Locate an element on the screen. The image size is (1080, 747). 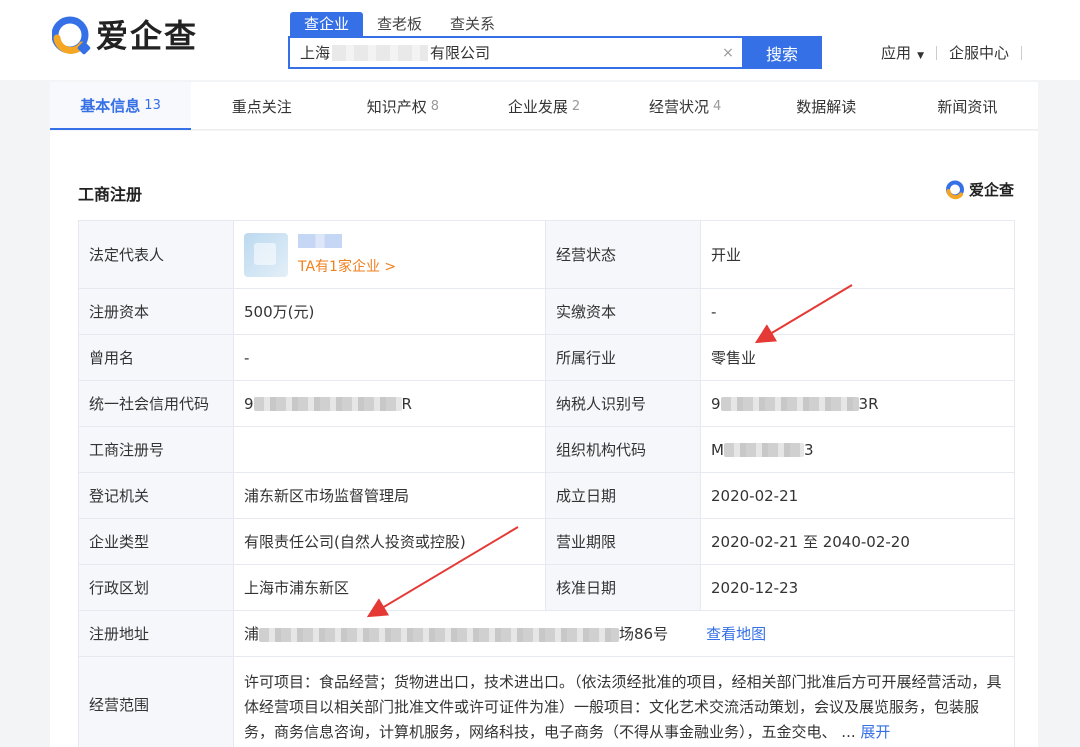
established-value: 2020-02-21 is located at coordinates (857, 495).